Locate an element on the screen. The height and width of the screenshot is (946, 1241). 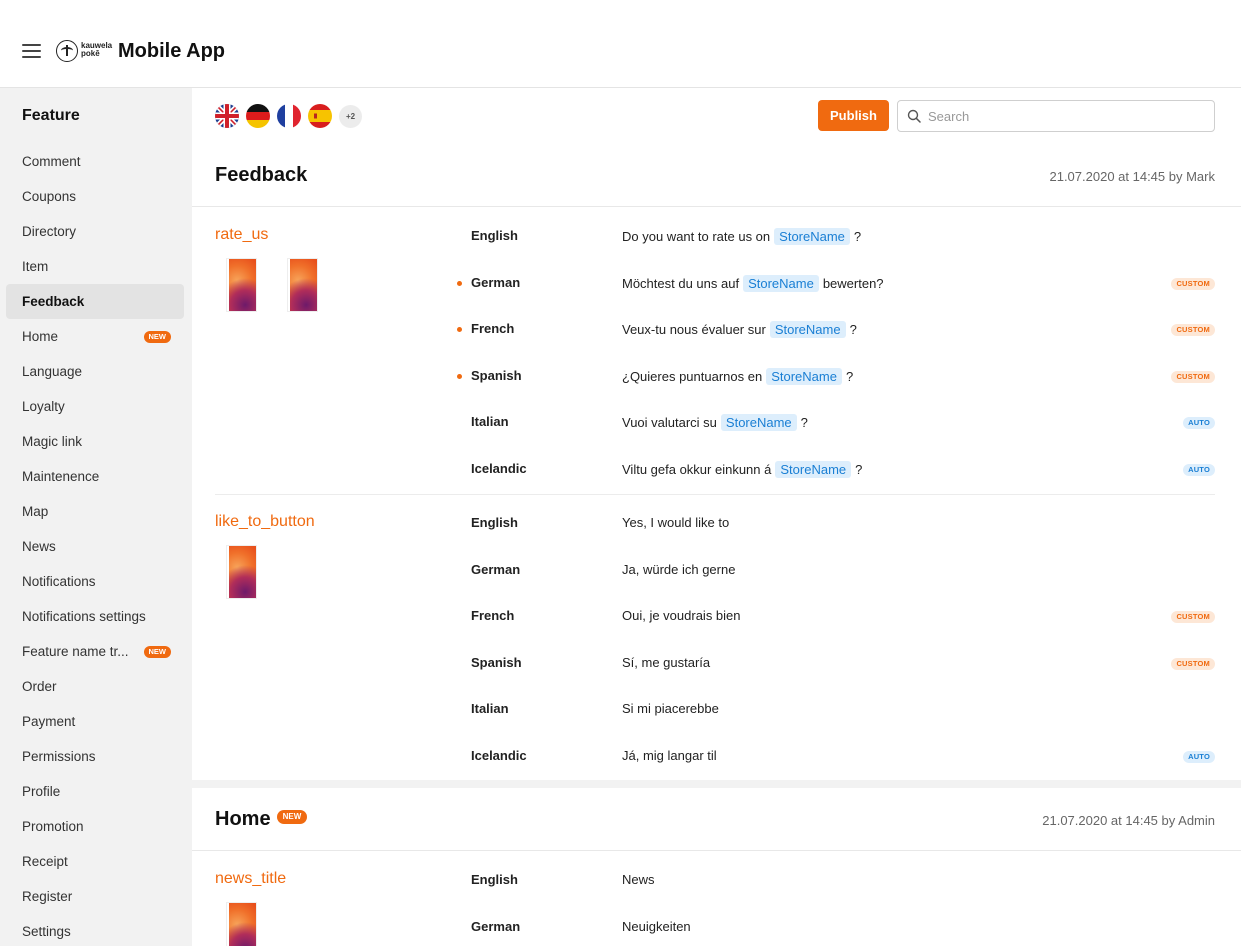
sidebar-item-maintenence: Maintenence is located at coordinates (95, 476).